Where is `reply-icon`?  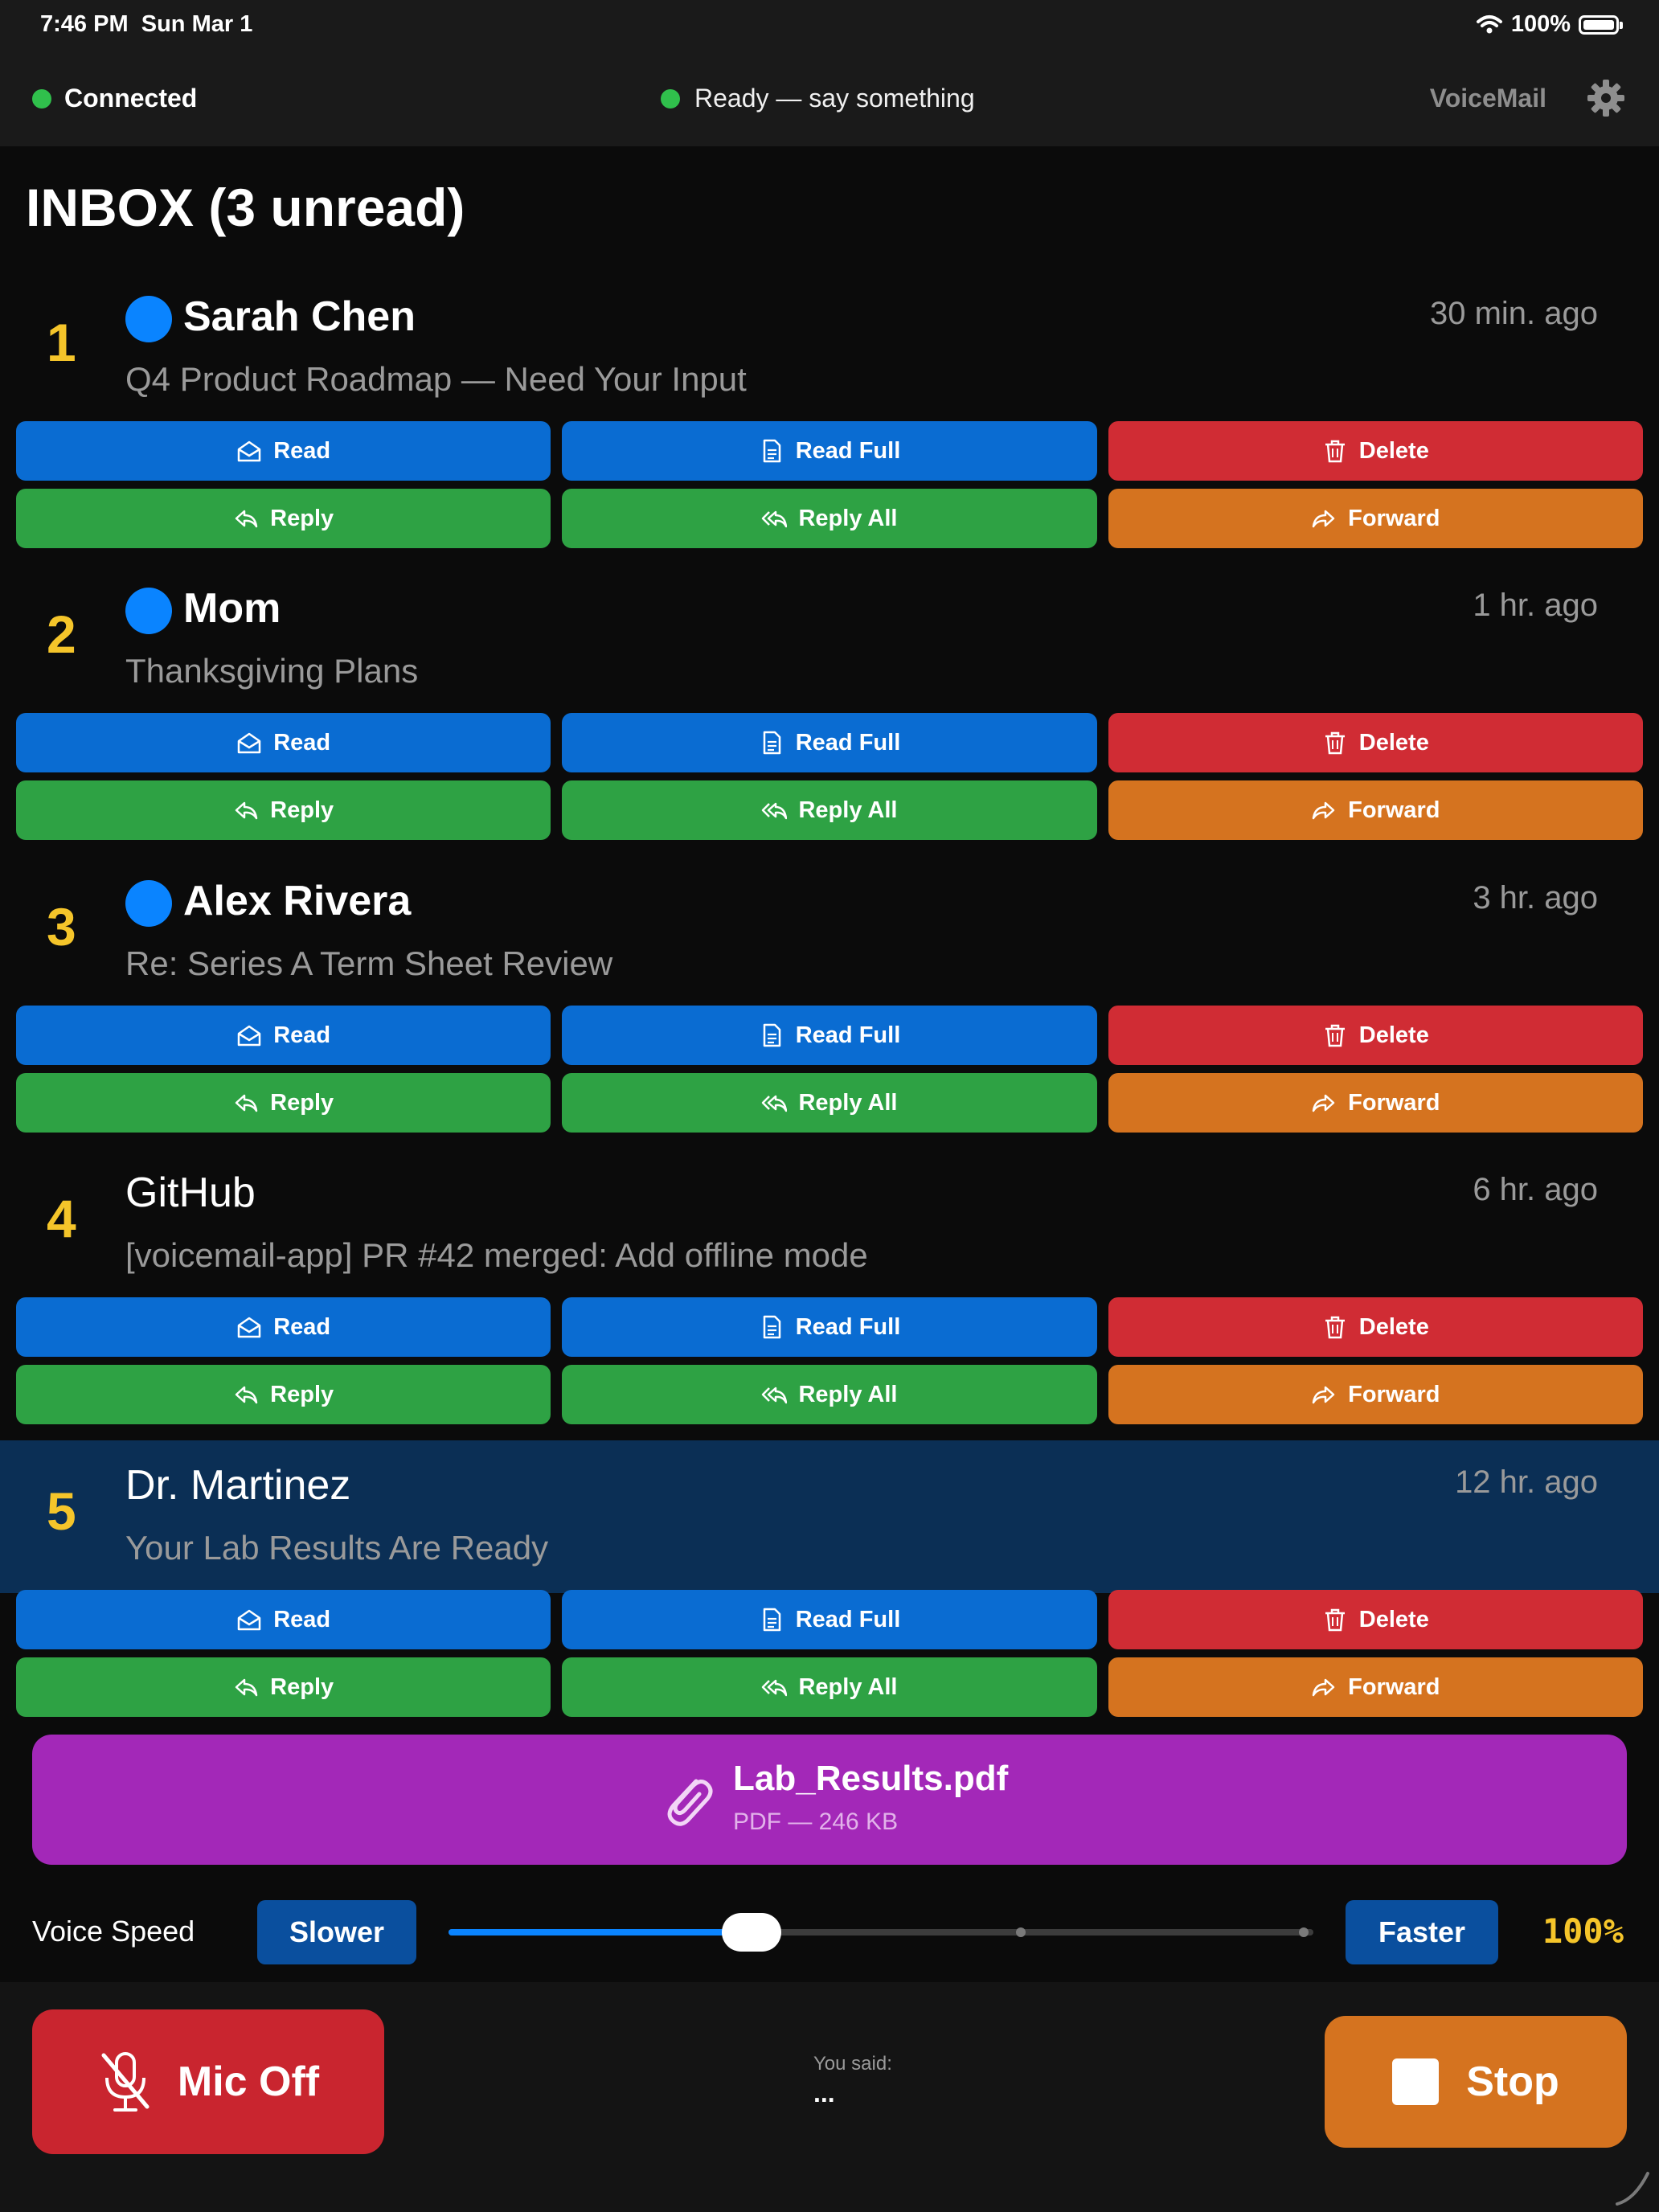 reply-icon is located at coordinates (246, 1687).